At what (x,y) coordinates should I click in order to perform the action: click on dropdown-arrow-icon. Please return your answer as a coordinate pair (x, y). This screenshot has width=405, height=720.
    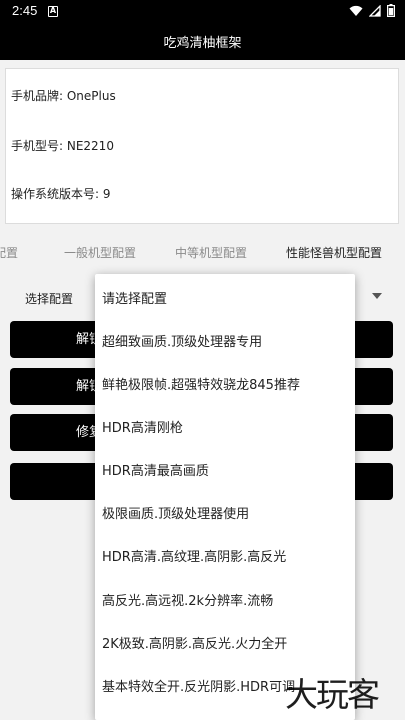
    Looking at the image, I should click on (377, 296).